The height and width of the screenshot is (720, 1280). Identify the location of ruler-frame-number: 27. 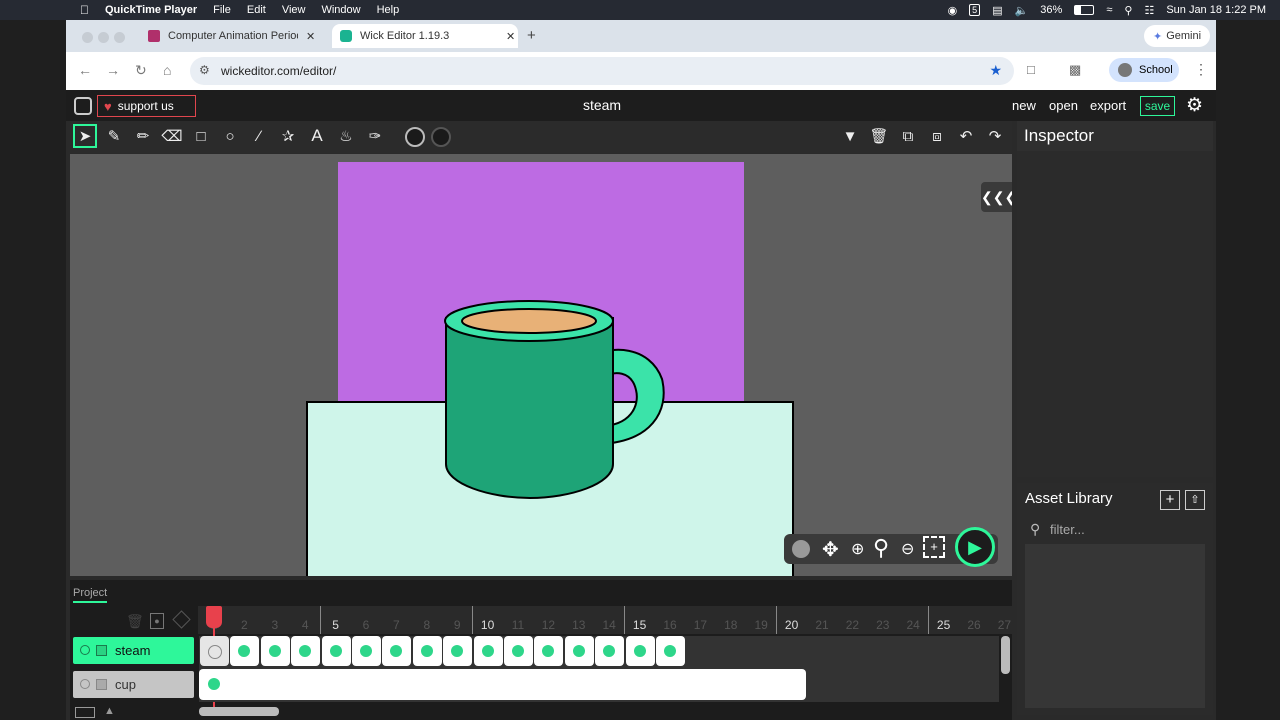
(1004, 625).